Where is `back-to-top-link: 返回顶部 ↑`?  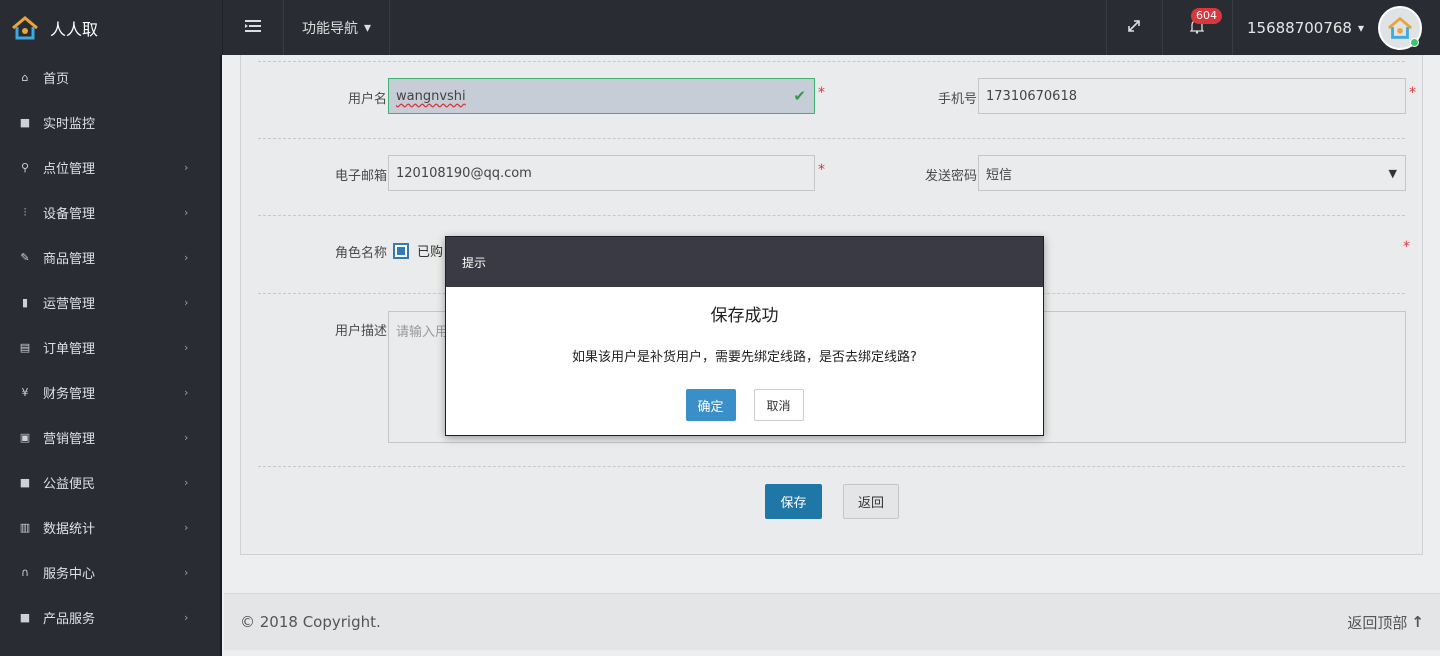 back-to-top-link: 返回顶部 ↑ is located at coordinates (1385, 622).